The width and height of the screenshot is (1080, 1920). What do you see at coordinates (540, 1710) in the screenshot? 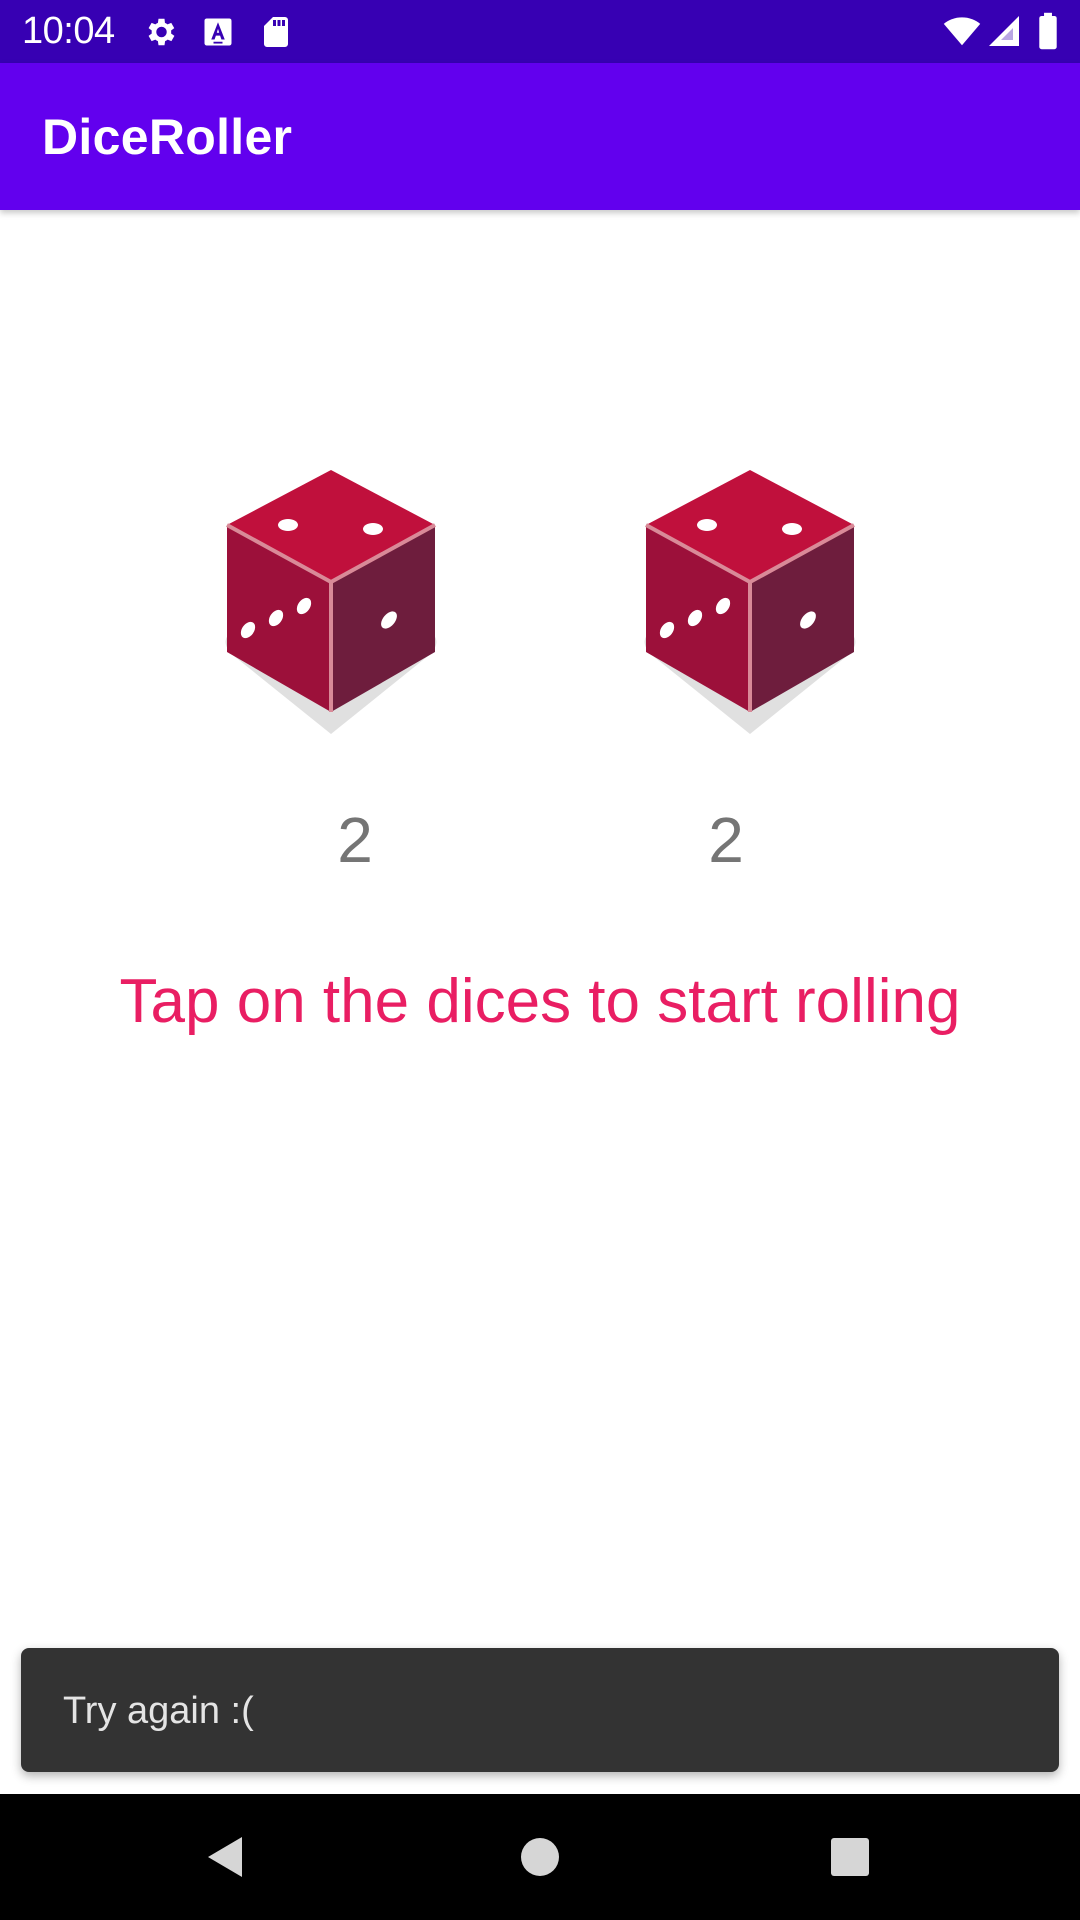
I see `snackbar: Try again :(` at bounding box center [540, 1710].